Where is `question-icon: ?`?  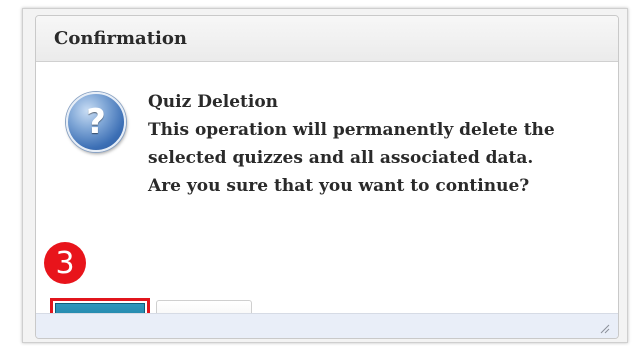 question-icon: ? is located at coordinates (96, 122).